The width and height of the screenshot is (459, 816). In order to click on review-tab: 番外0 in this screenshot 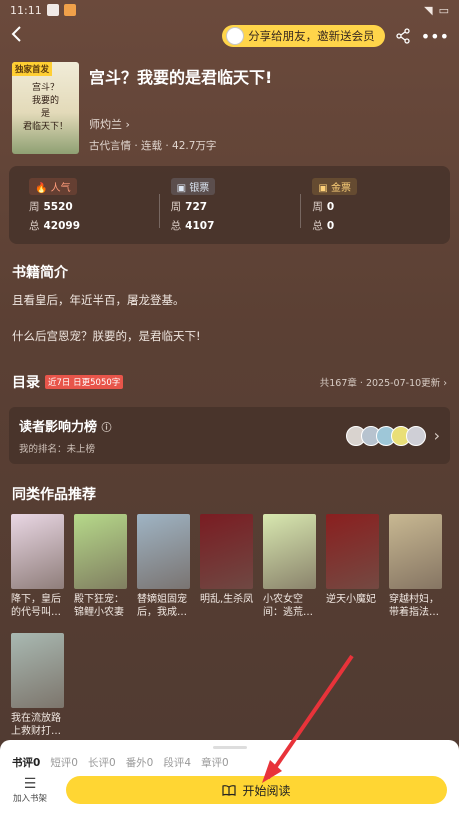, I will do `click(140, 762)`.